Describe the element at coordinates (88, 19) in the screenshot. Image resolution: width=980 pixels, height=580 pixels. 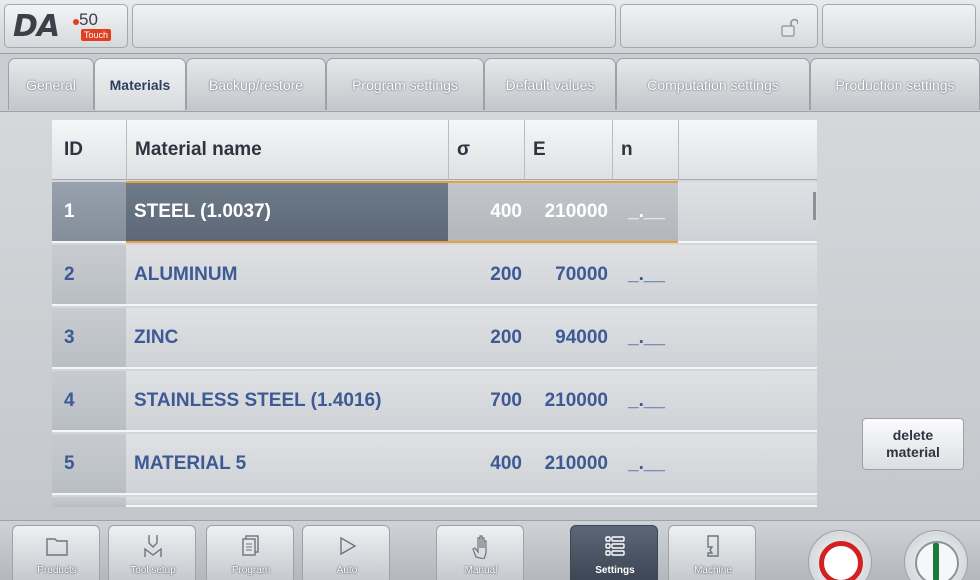
I see `brand-model: 50` at that location.